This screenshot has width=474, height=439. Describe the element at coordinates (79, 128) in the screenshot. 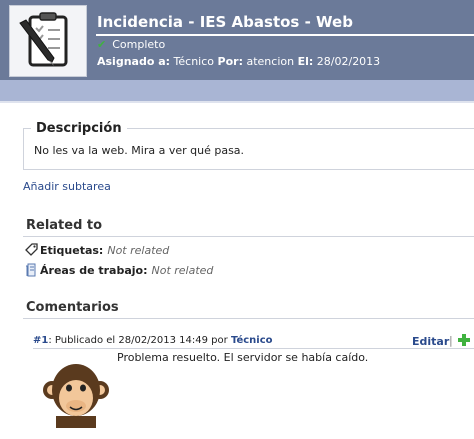

I see `description-legend: Descripción` at that location.